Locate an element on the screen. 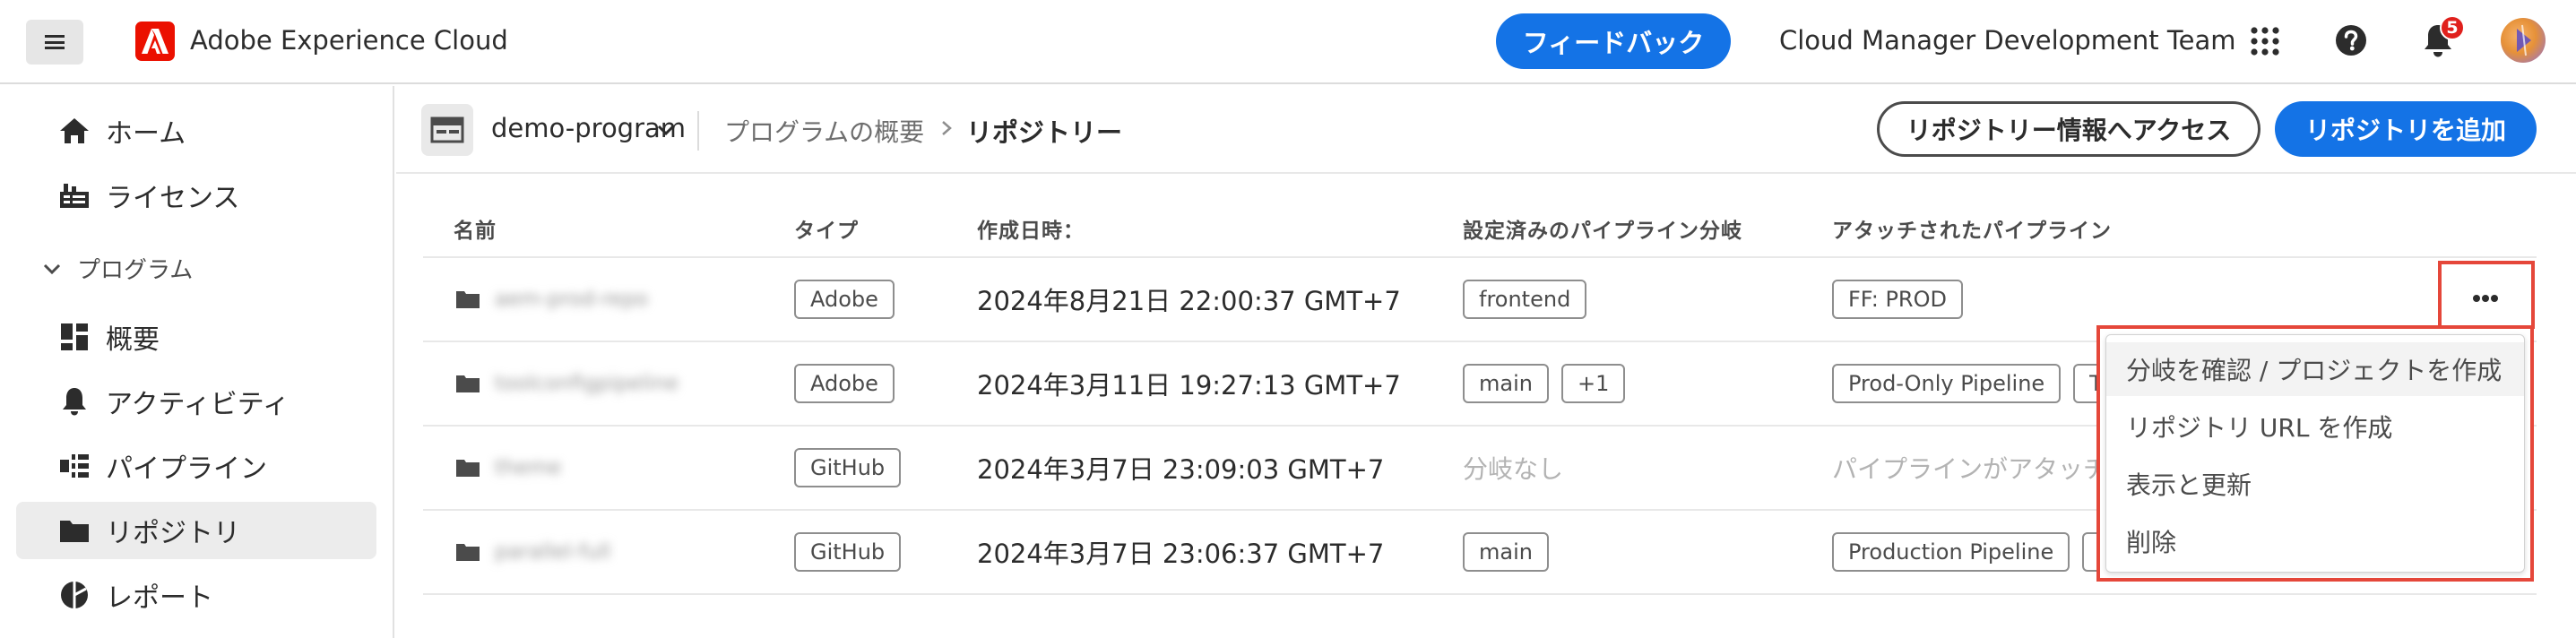 The height and width of the screenshot is (638, 2576). sidebar-item-label: ホーム is located at coordinates (146, 134).